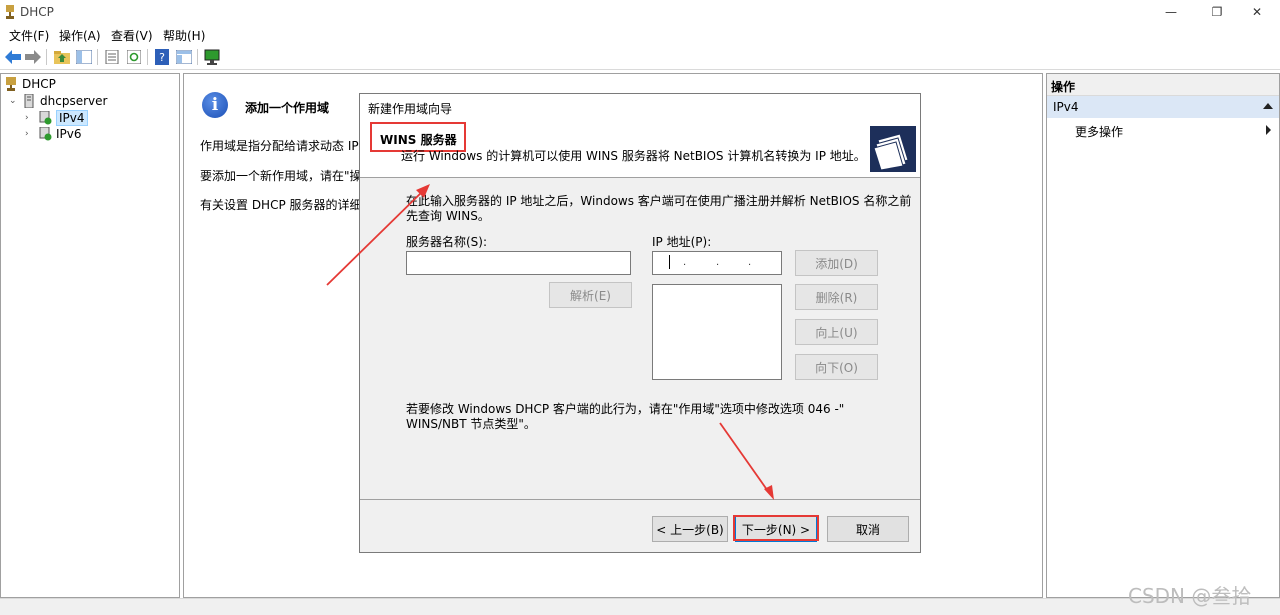  What do you see at coordinates (640, 34) in the screenshot?
I see `menu-bar: 文件(F) 操作(A) 查看(V) 帮助(H)` at bounding box center [640, 34].